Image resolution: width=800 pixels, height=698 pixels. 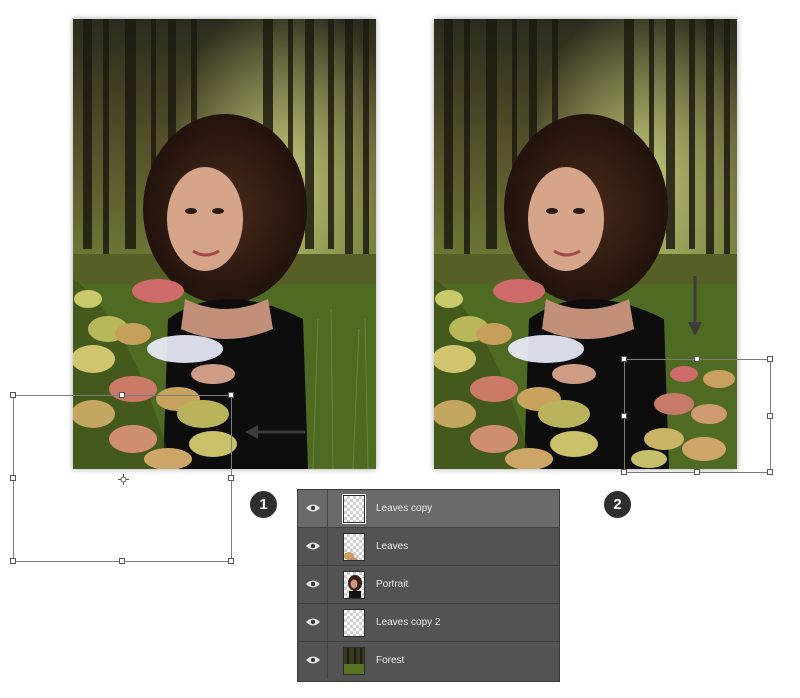 I want to click on layer-name: Leaves copy 2, so click(x=408, y=622).